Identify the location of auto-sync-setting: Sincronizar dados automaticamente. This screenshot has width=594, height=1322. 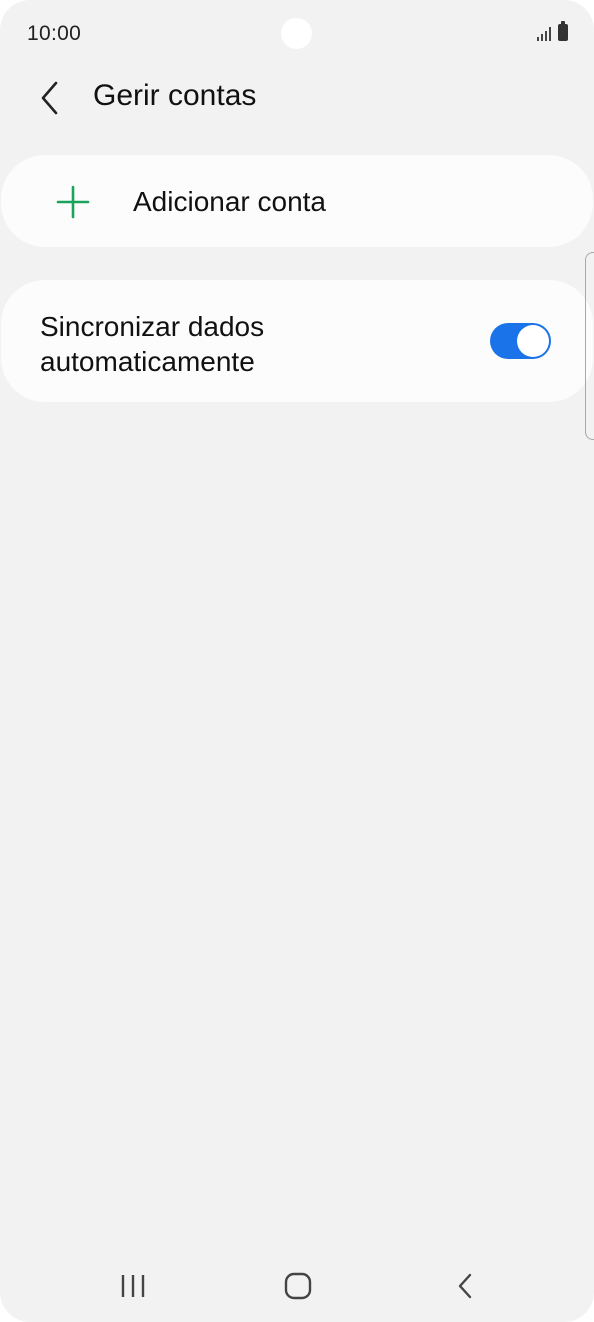
(297, 341).